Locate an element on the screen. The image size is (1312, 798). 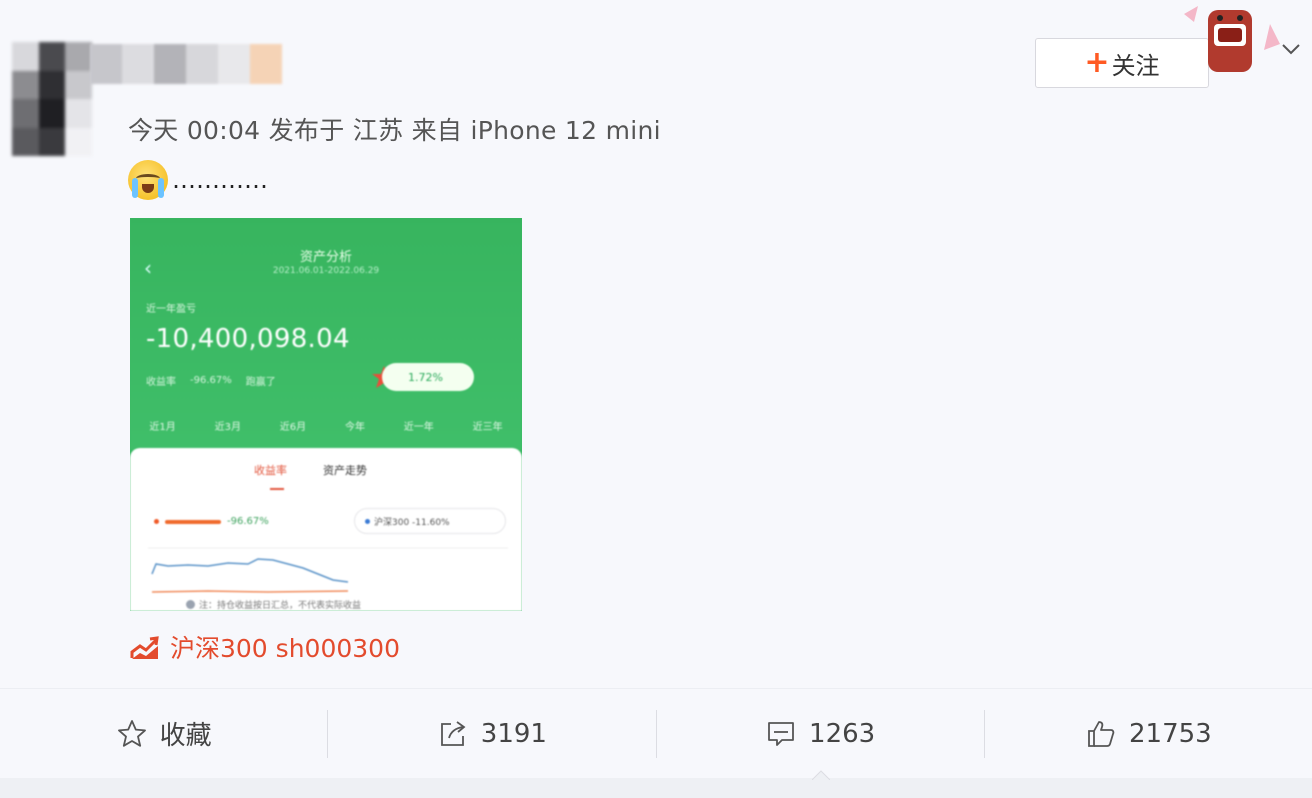
shot-return-label: 收益率 is located at coordinates (161, 382).